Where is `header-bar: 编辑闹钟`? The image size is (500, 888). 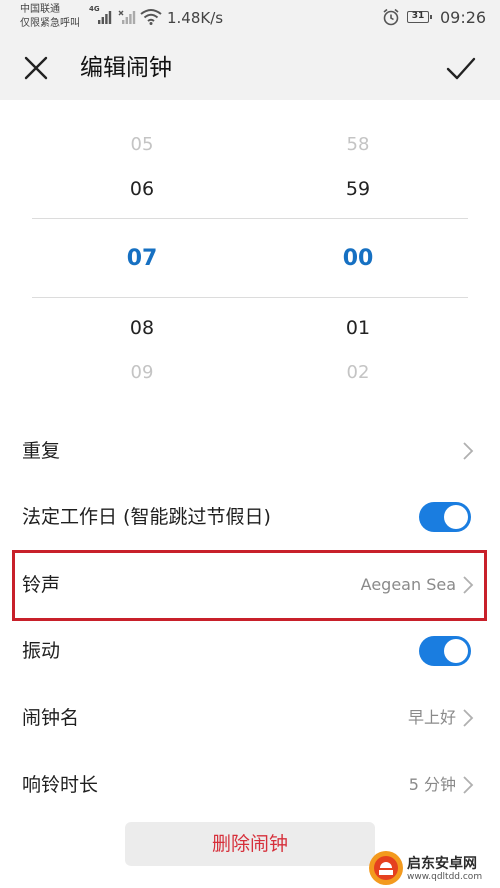
header-bar: 编辑闹钟 is located at coordinates (250, 68).